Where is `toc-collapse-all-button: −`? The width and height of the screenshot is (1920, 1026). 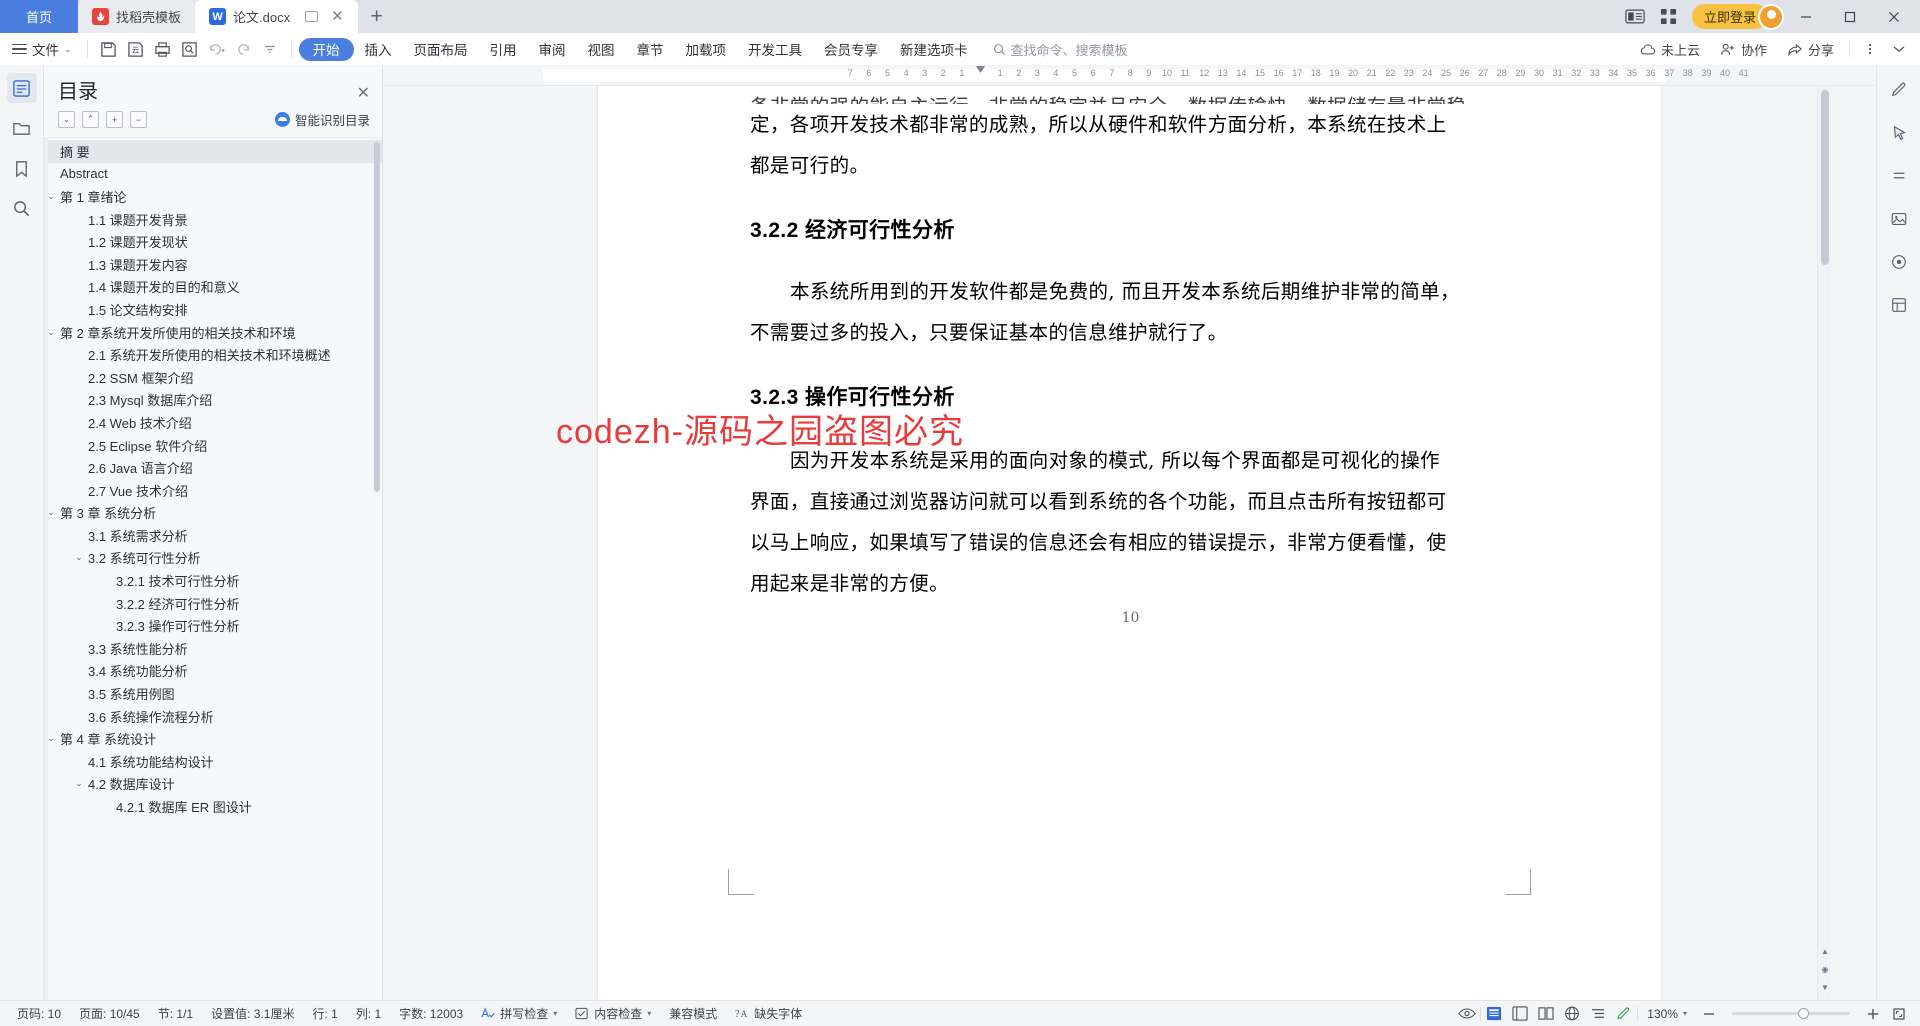 toc-collapse-all-button: − is located at coordinates (138, 119).